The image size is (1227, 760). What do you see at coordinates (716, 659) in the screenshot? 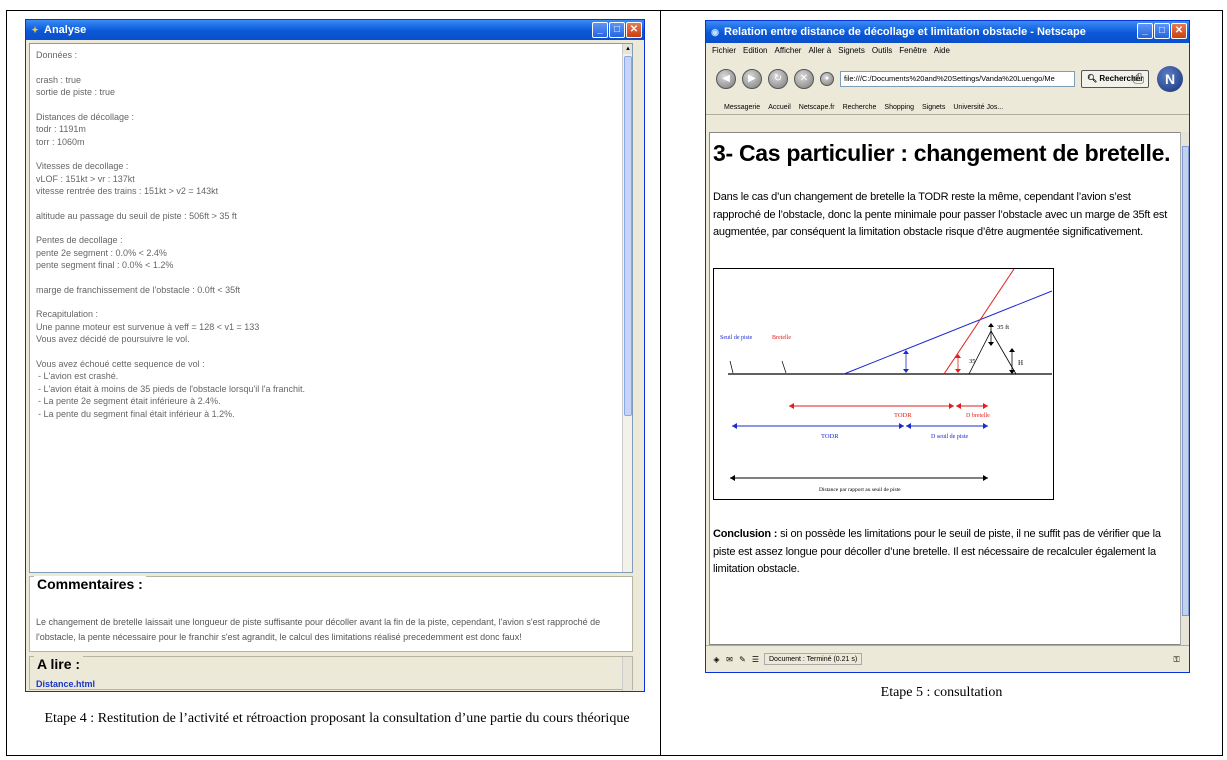
I see `navigator-icon: ◈` at bounding box center [716, 659].